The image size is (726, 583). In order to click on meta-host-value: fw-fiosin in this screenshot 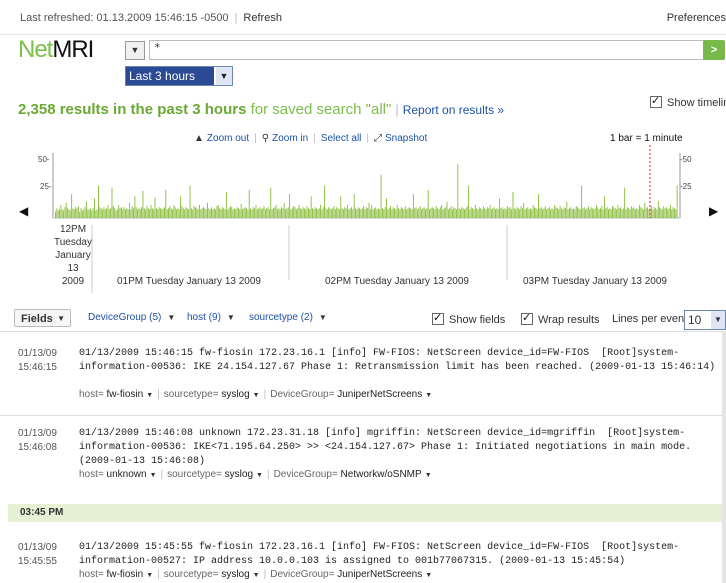, I will do `click(125, 394)`.